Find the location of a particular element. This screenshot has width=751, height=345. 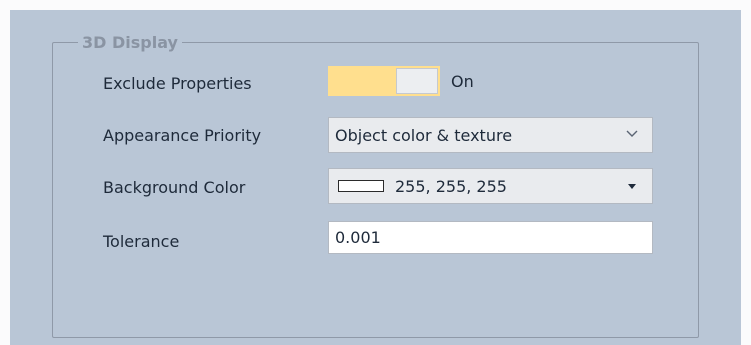

toggle-knob is located at coordinates (417, 81).